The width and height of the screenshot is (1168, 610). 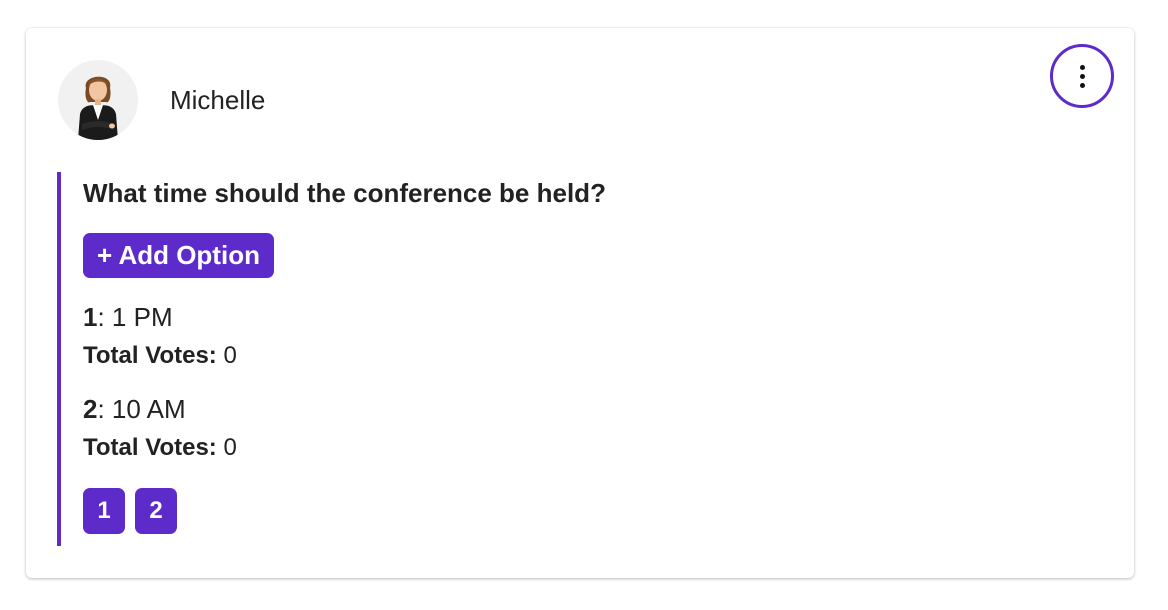 I want to click on option-text: : 1 PM, so click(x=135, y=317).